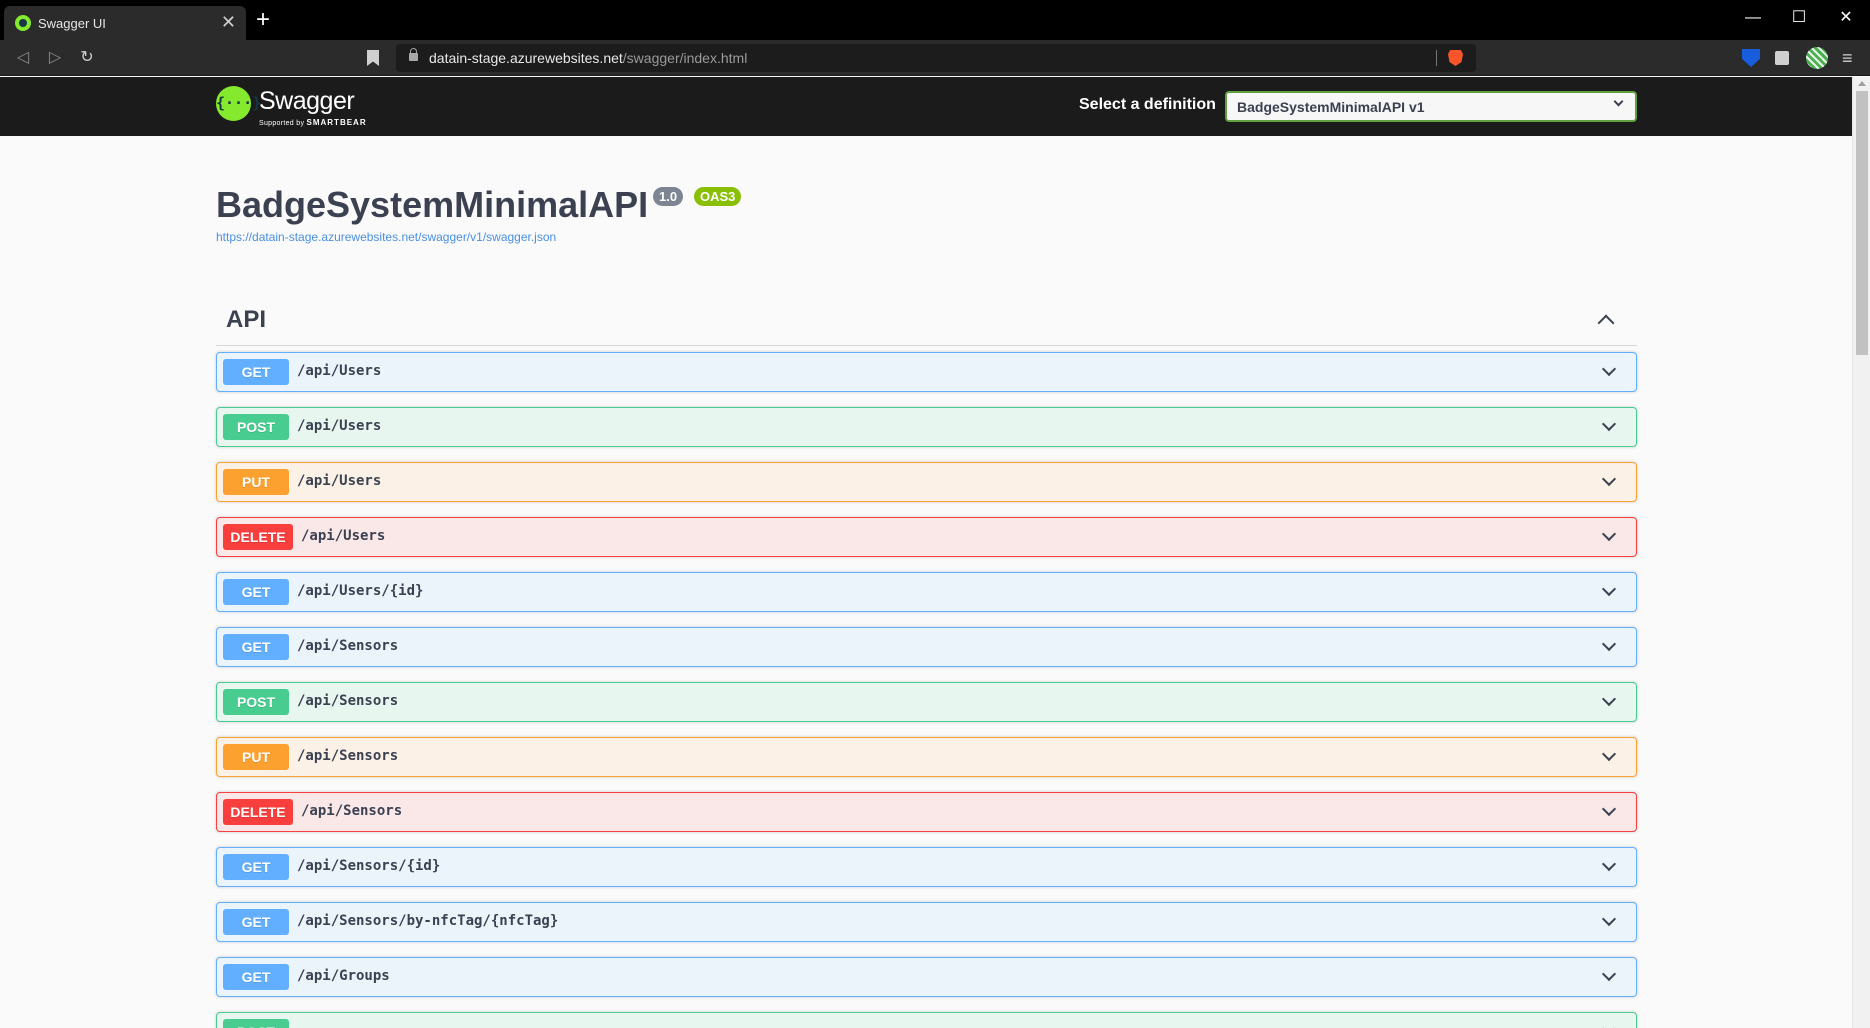  I want to click on operation-get: GET/api/Users, so click(926, 372).